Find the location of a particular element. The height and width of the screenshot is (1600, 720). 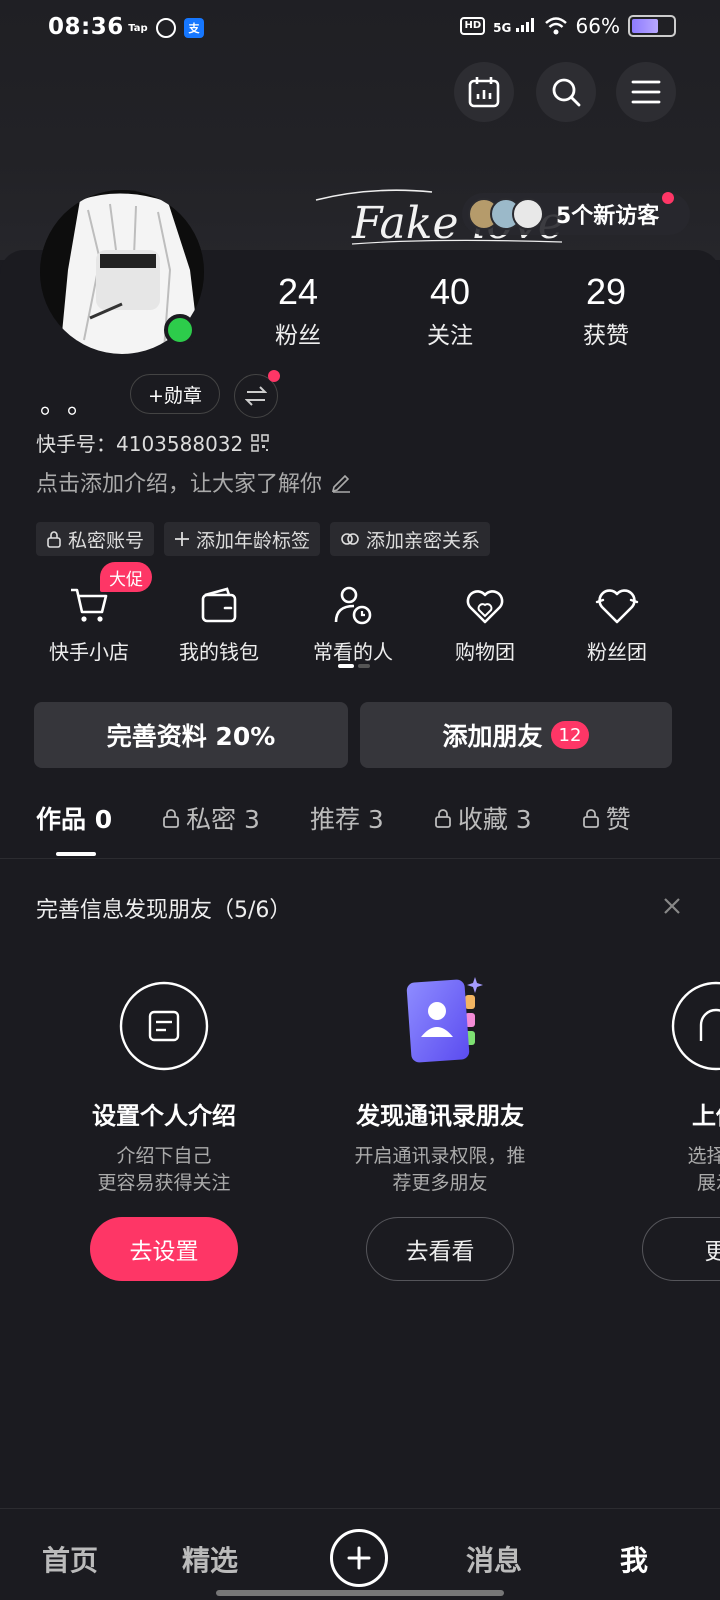

tag-label: 私密账号 is located at coordinates (106, 540).